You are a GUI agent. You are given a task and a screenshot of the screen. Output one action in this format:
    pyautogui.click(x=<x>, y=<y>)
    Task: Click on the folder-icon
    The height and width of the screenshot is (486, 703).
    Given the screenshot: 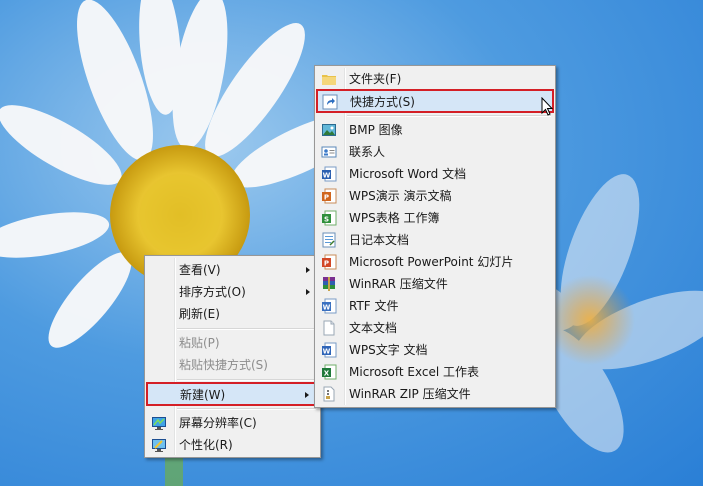 What is the action you would take?
    pyautogui.click(x=329, y=79)
    